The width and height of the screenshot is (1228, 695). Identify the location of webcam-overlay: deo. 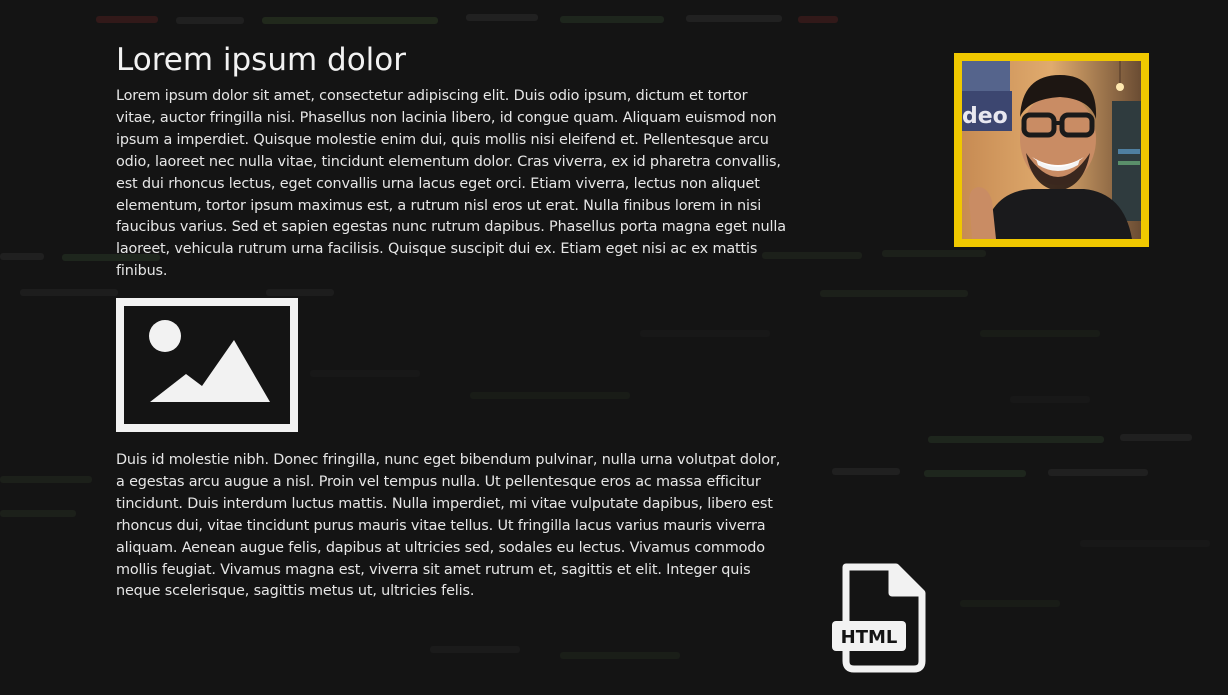
(1051, 150).